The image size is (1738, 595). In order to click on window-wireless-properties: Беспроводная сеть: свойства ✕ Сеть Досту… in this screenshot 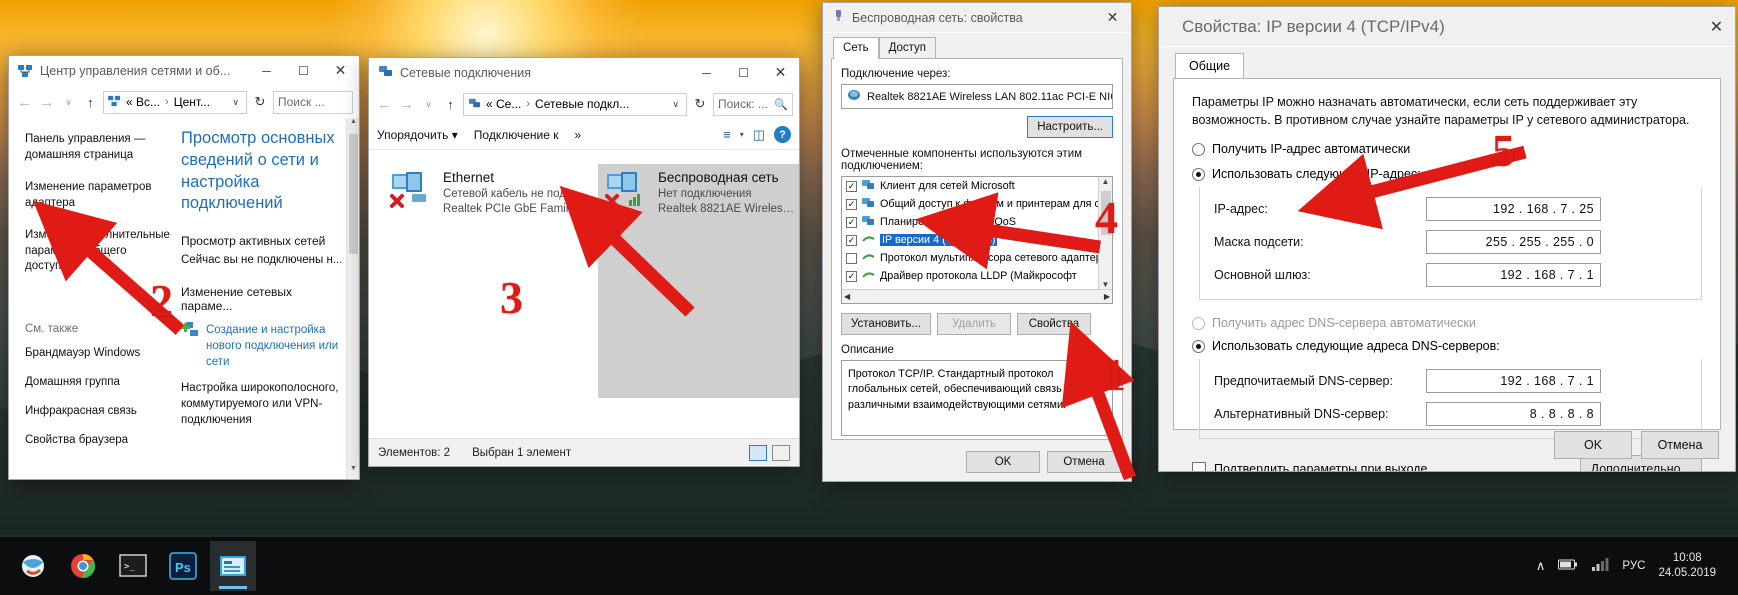, I will do `click(977, 242)`.